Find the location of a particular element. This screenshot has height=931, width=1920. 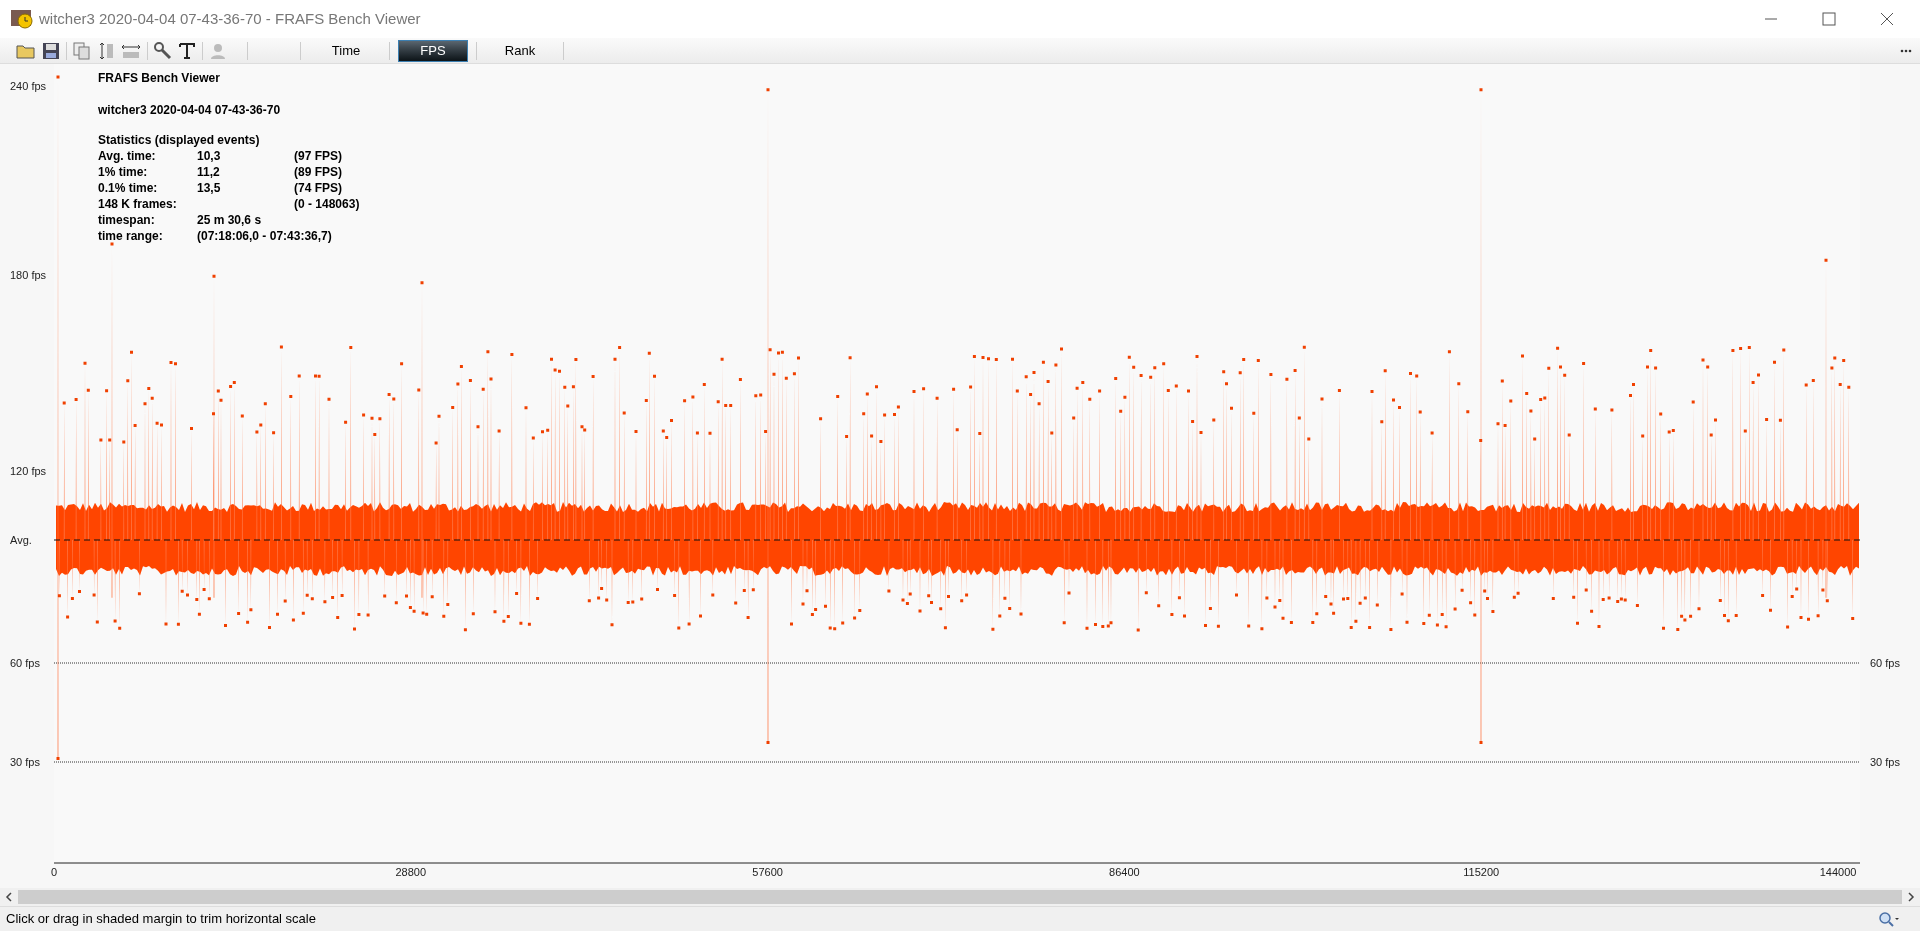

y-axis-label: 120 fps is located at coordinates (28, 471).